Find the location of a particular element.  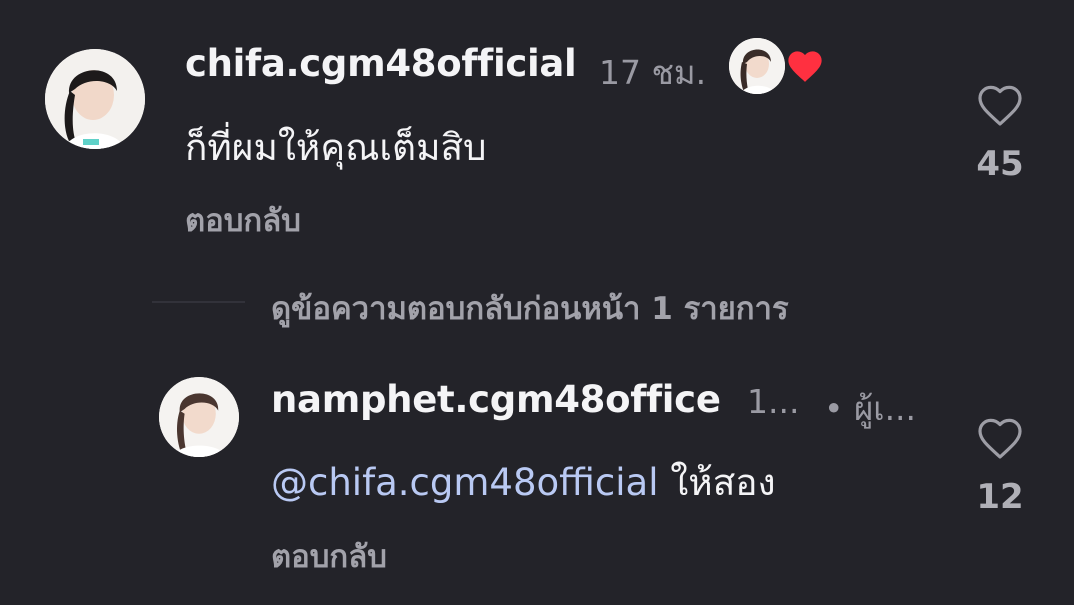

reply-text: @chifa.cgm48official ให้สอง is located at coordinates (523, 482).